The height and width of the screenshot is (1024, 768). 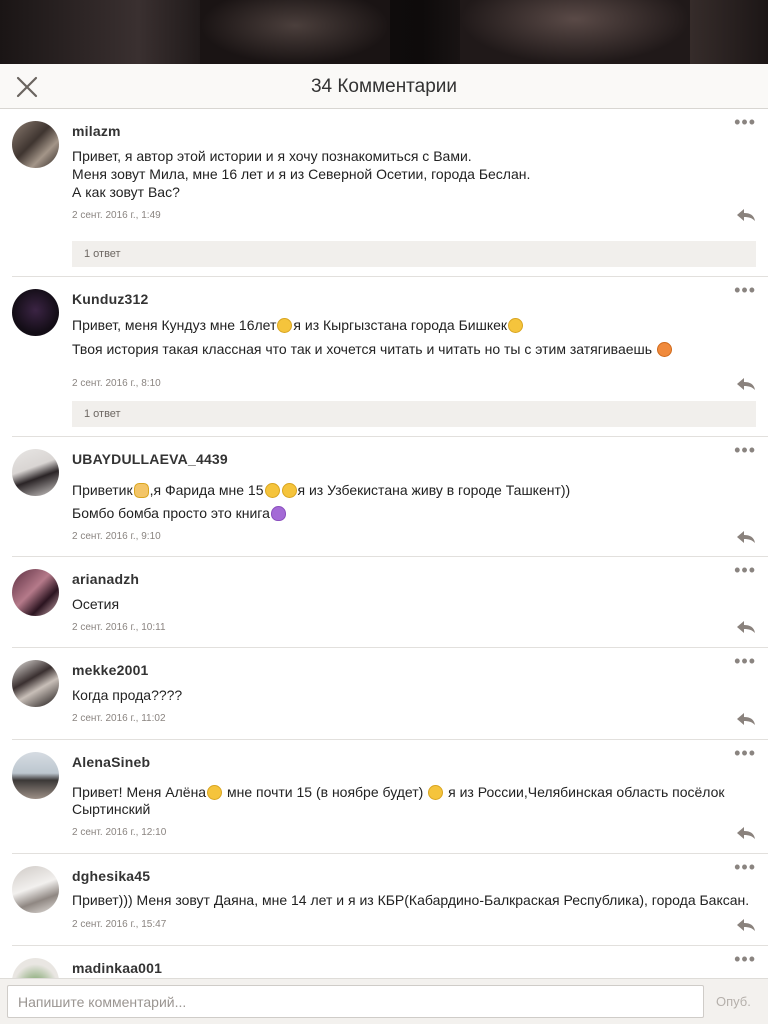 What do you see at coordinates (390, 962) in the screenshot?
I see `comment-item: madinkaa001 •••` at bounding box center [390, 962].